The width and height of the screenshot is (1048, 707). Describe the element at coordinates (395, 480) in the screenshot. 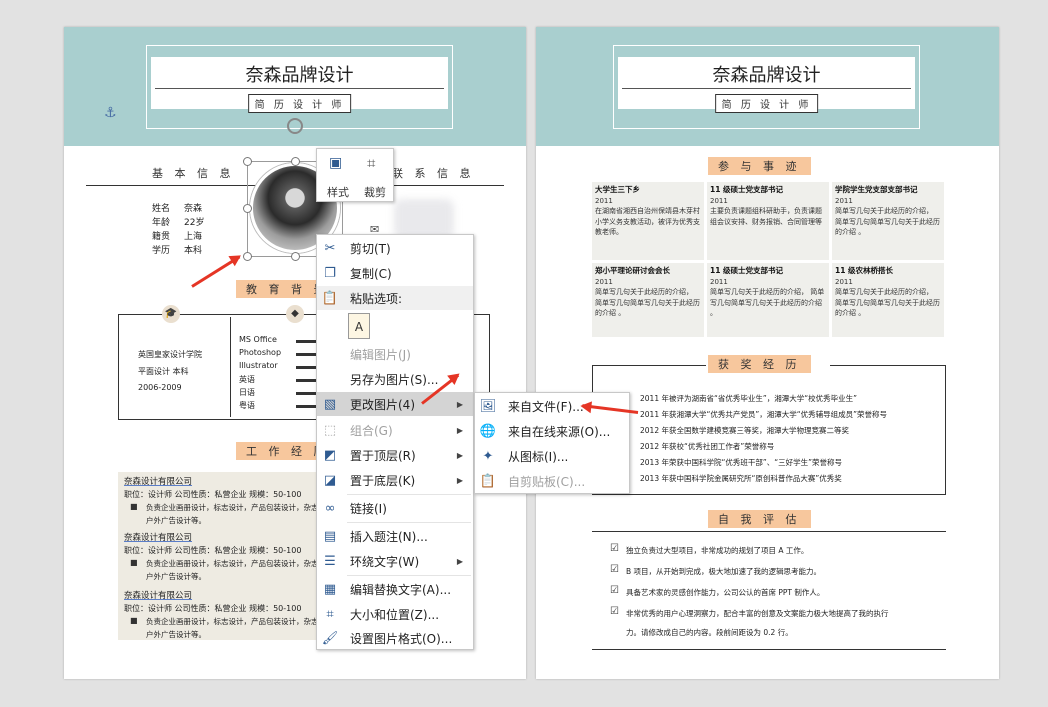

I see `menu-item-send-to-back: ◪ 置于底层(K) ▶` at that location.